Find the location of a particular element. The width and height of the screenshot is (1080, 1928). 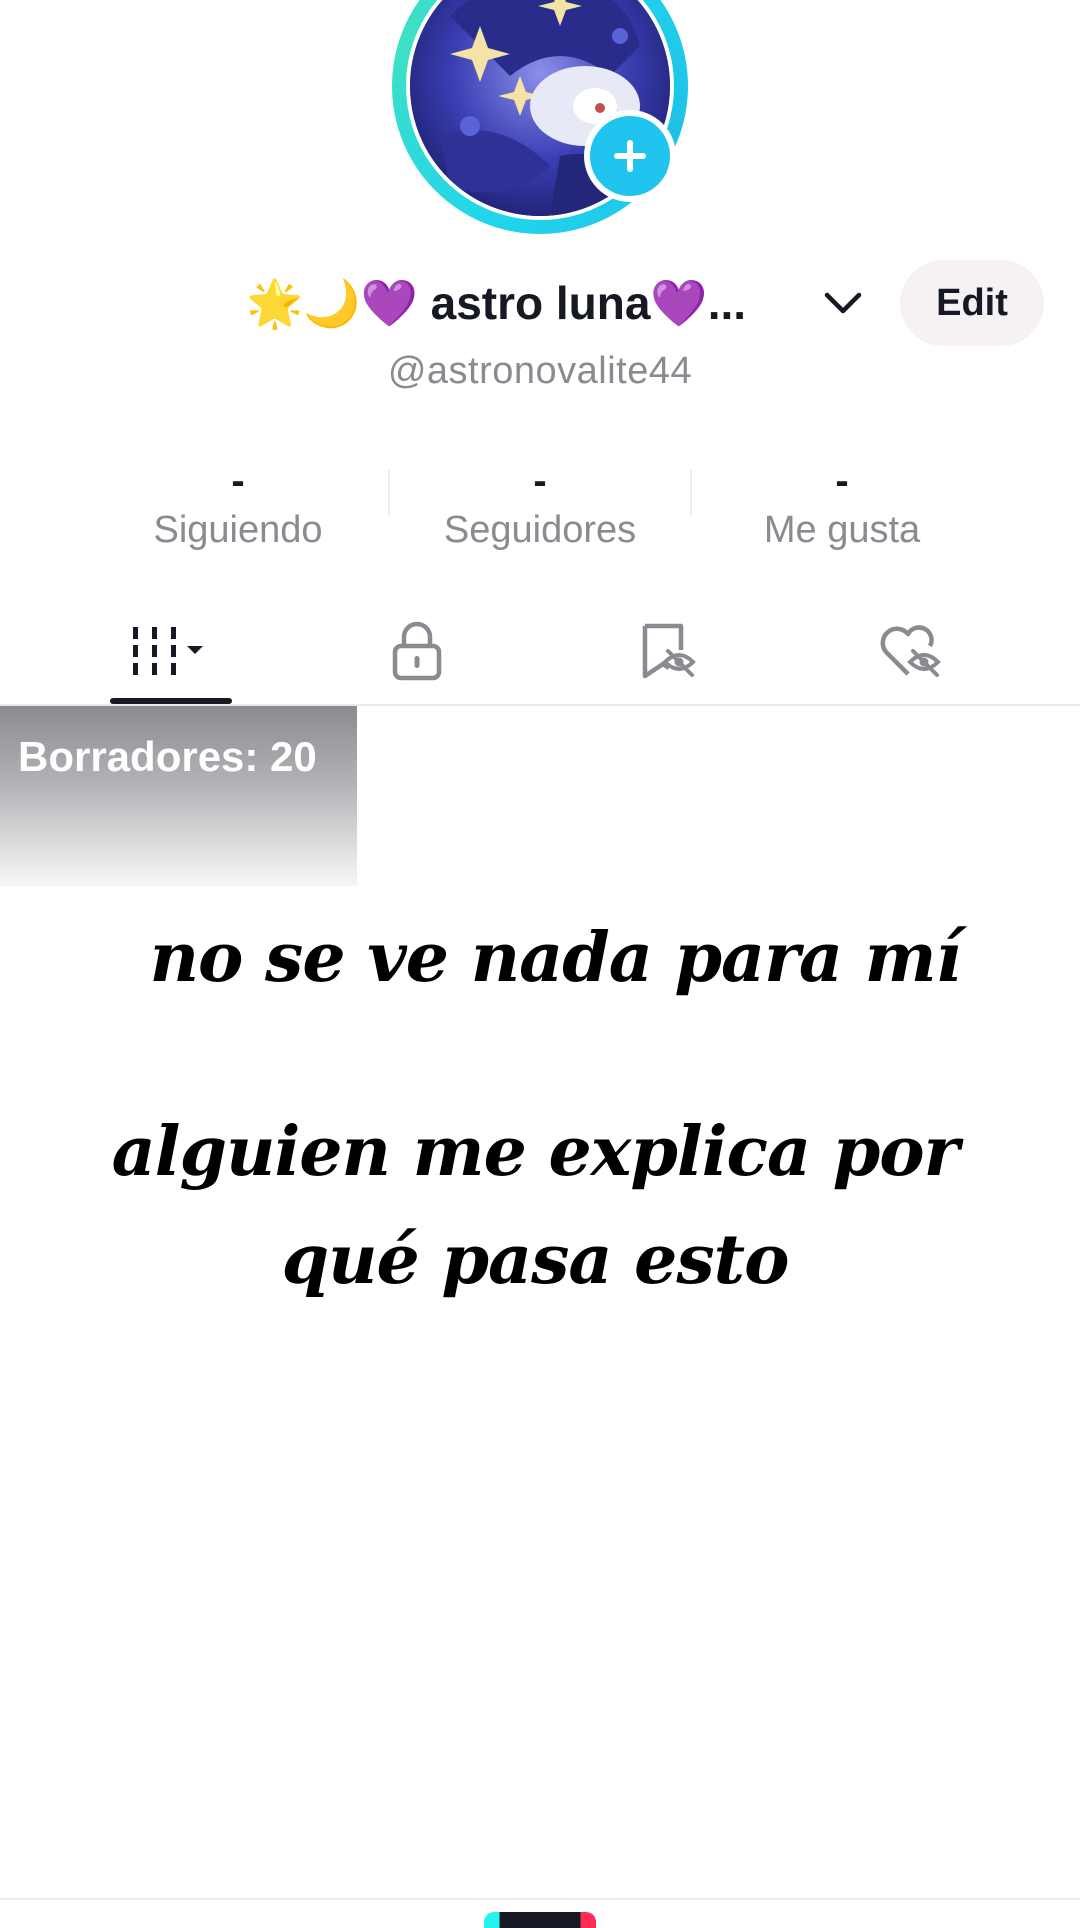

stat-label: Me gusta is located at coordinates (842, 530).